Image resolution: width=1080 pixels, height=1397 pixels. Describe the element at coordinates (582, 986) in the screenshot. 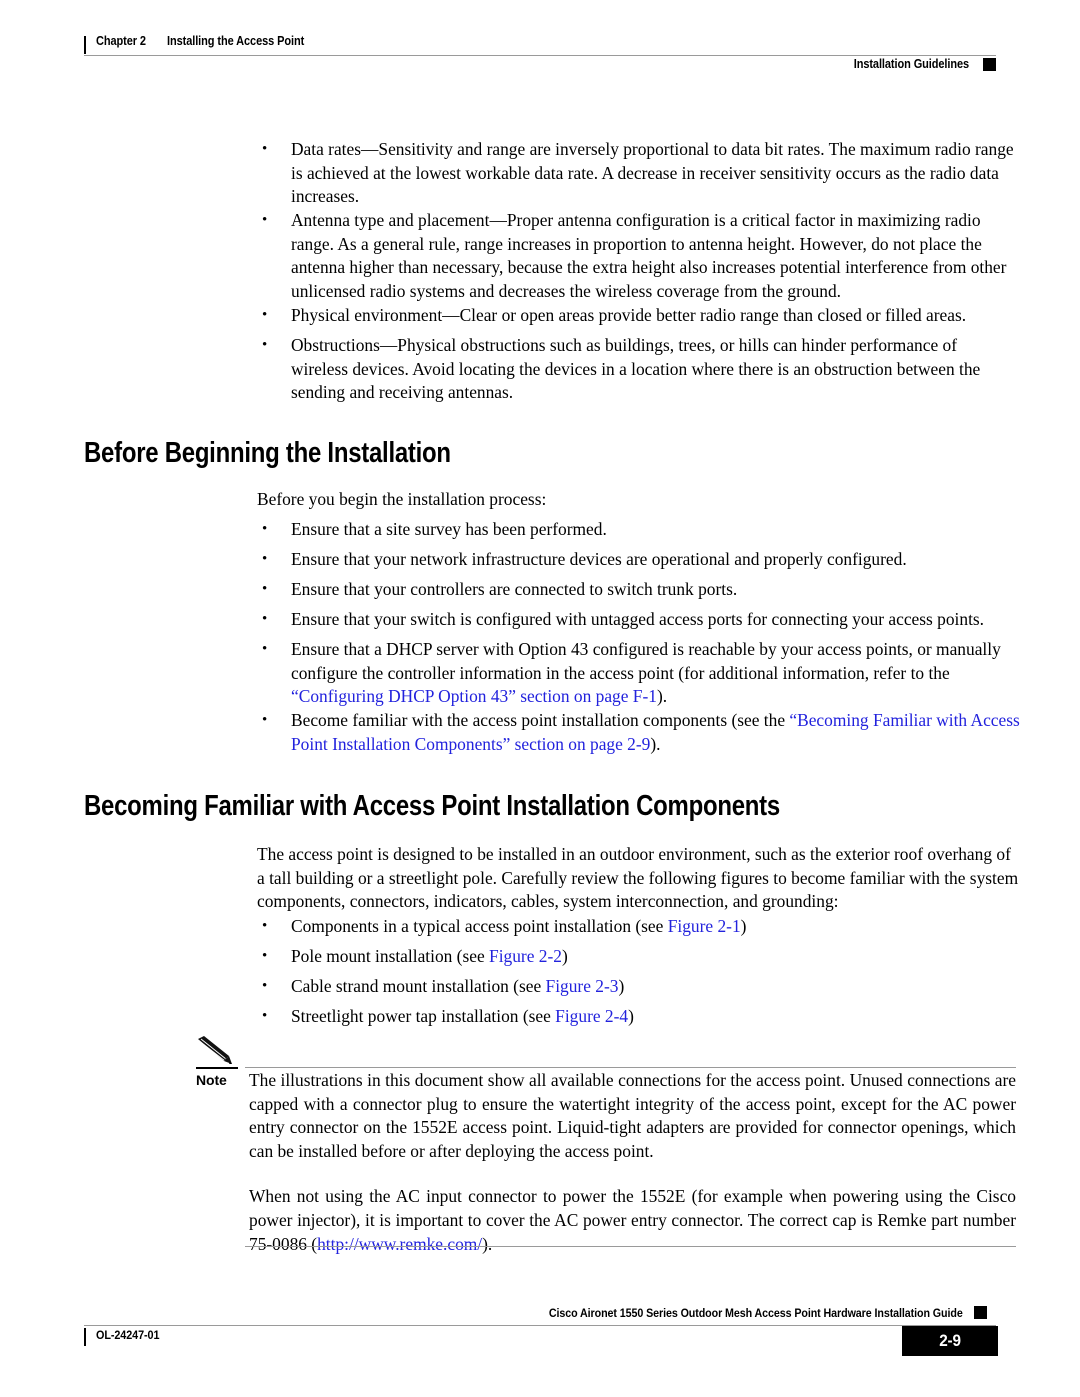

I see `link-figure-2-3: Figure 2-3` at that location.